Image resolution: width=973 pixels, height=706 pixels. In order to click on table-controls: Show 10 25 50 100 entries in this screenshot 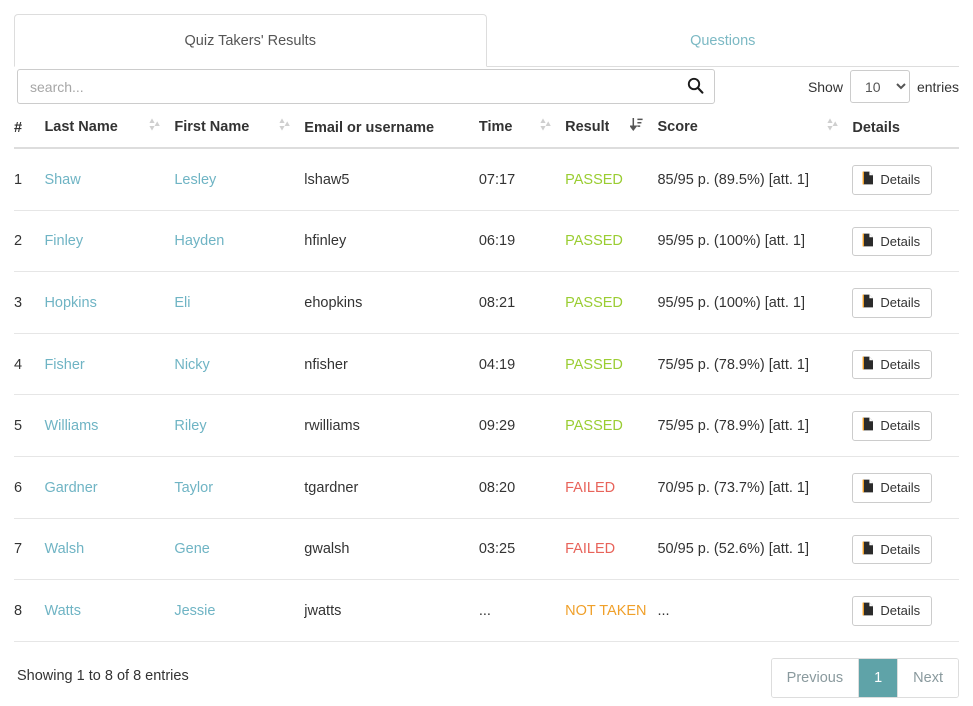, I will do `click(486, 92)`.